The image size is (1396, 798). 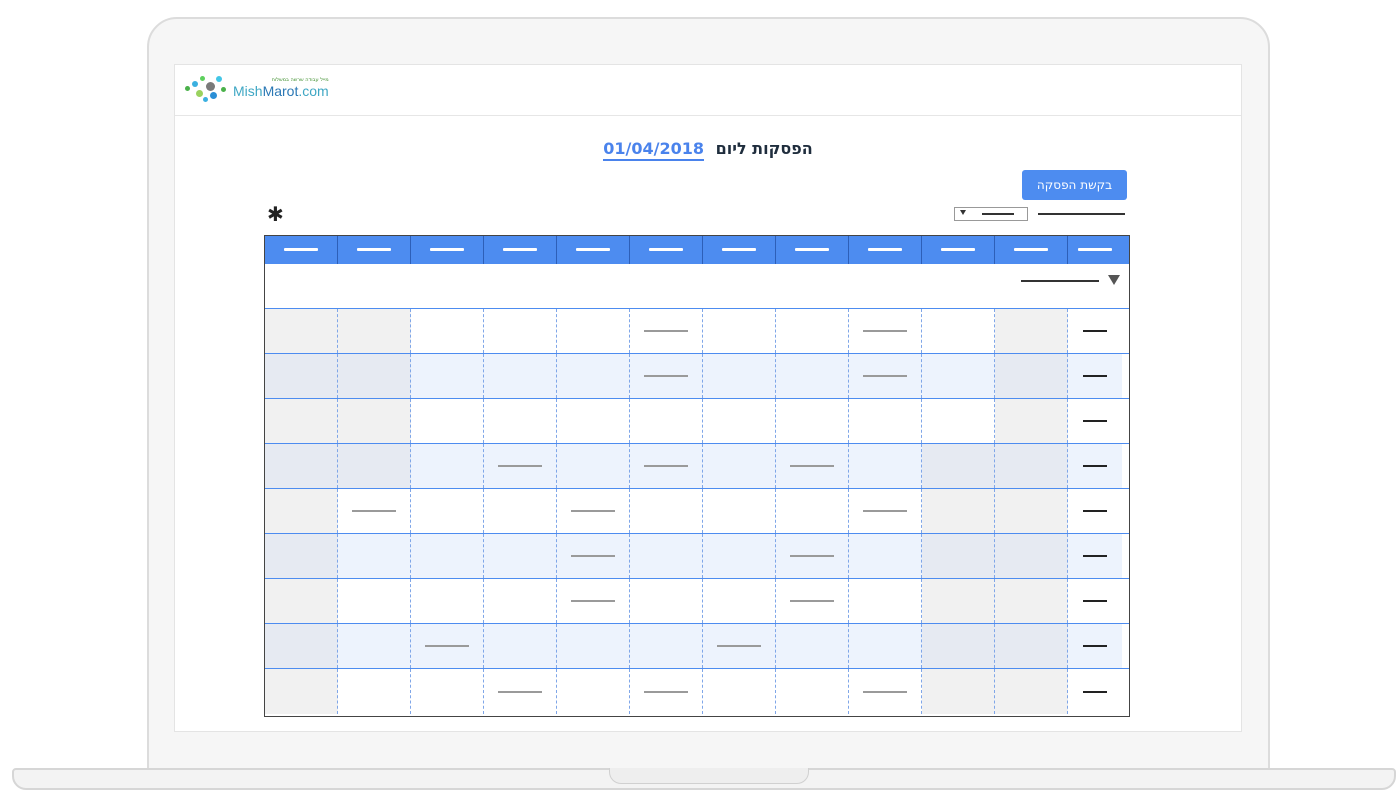 I want to click on date-link: 01/04/2018, so click(x=653, y=150).